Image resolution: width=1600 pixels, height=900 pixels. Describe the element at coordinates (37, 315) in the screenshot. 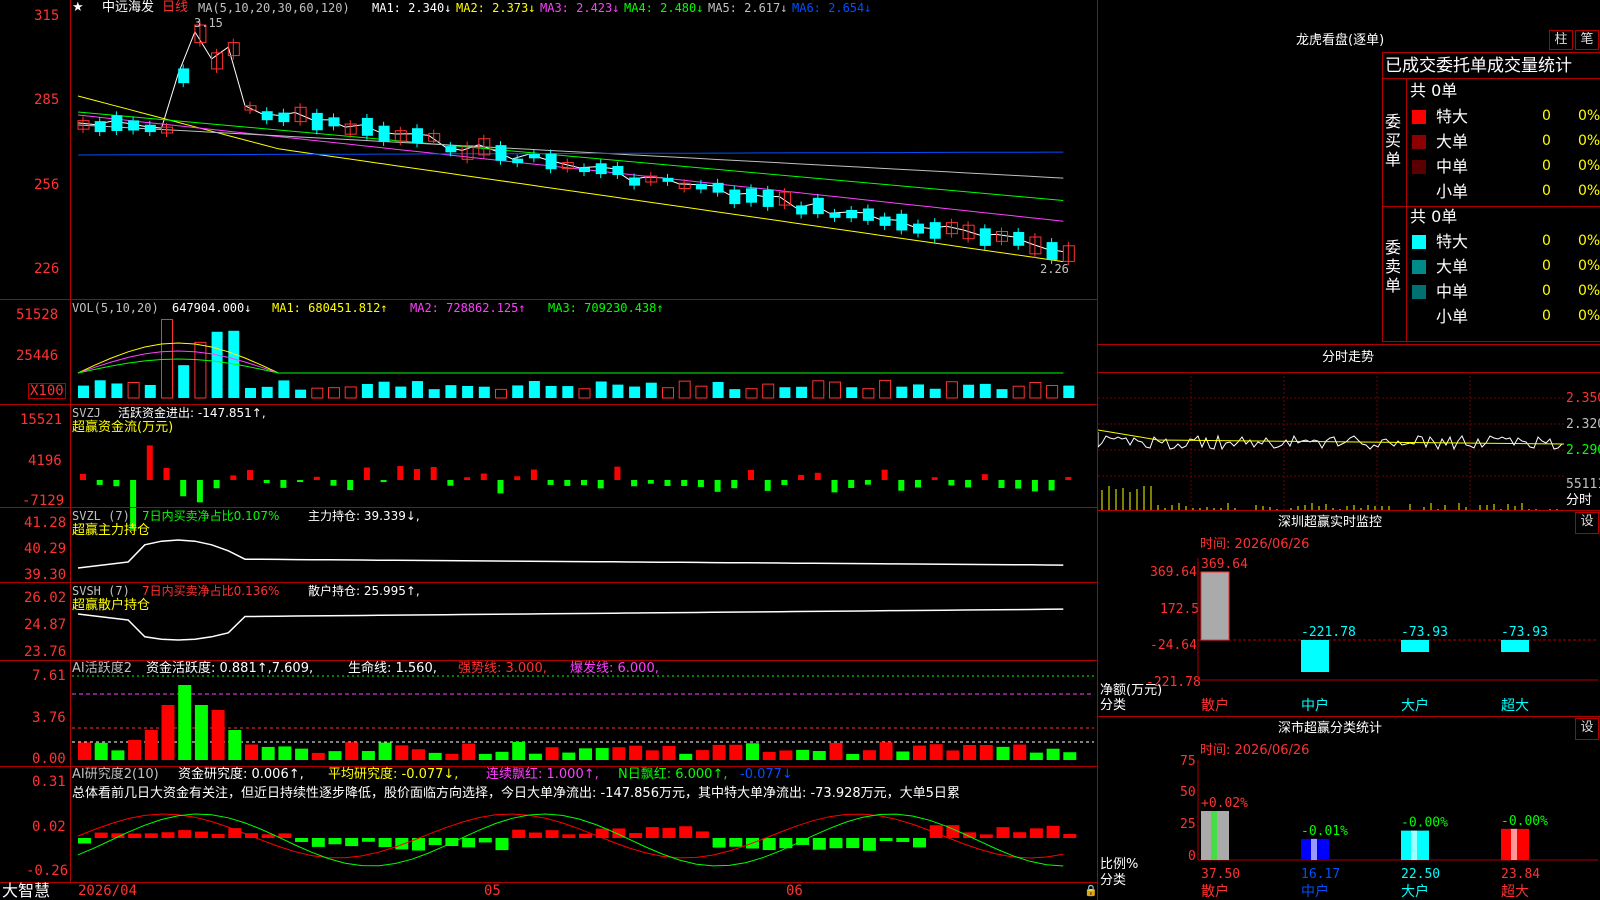

I see `y-tick: 51528` at that location.